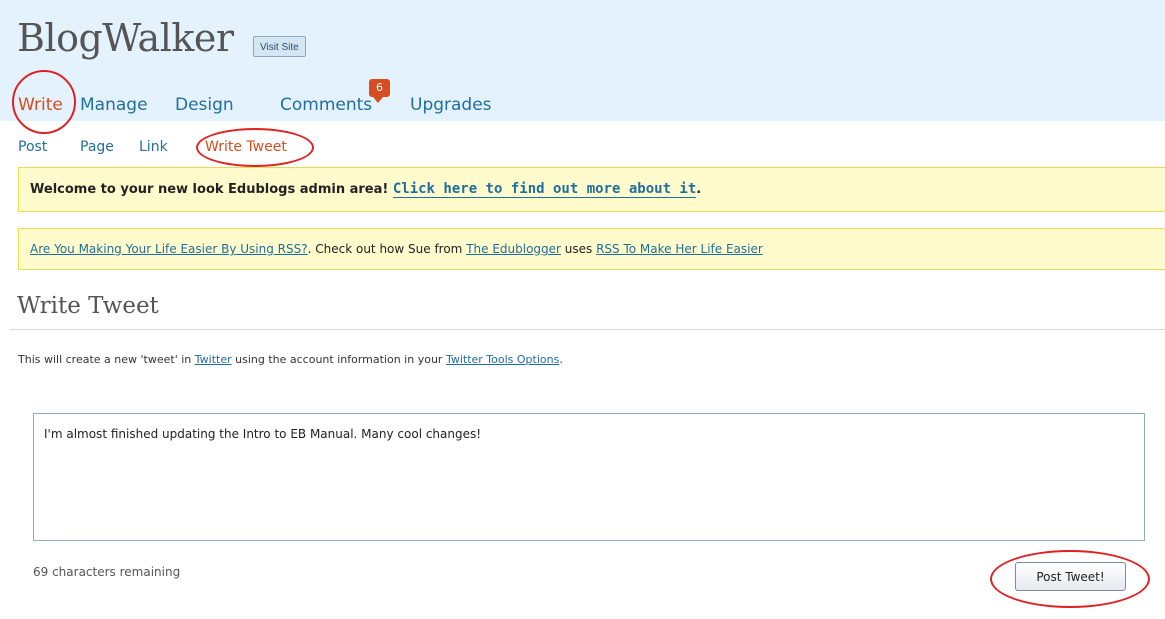  I want to click on welcome-notice-link: Click here to find out more about it, so click(544, 189).